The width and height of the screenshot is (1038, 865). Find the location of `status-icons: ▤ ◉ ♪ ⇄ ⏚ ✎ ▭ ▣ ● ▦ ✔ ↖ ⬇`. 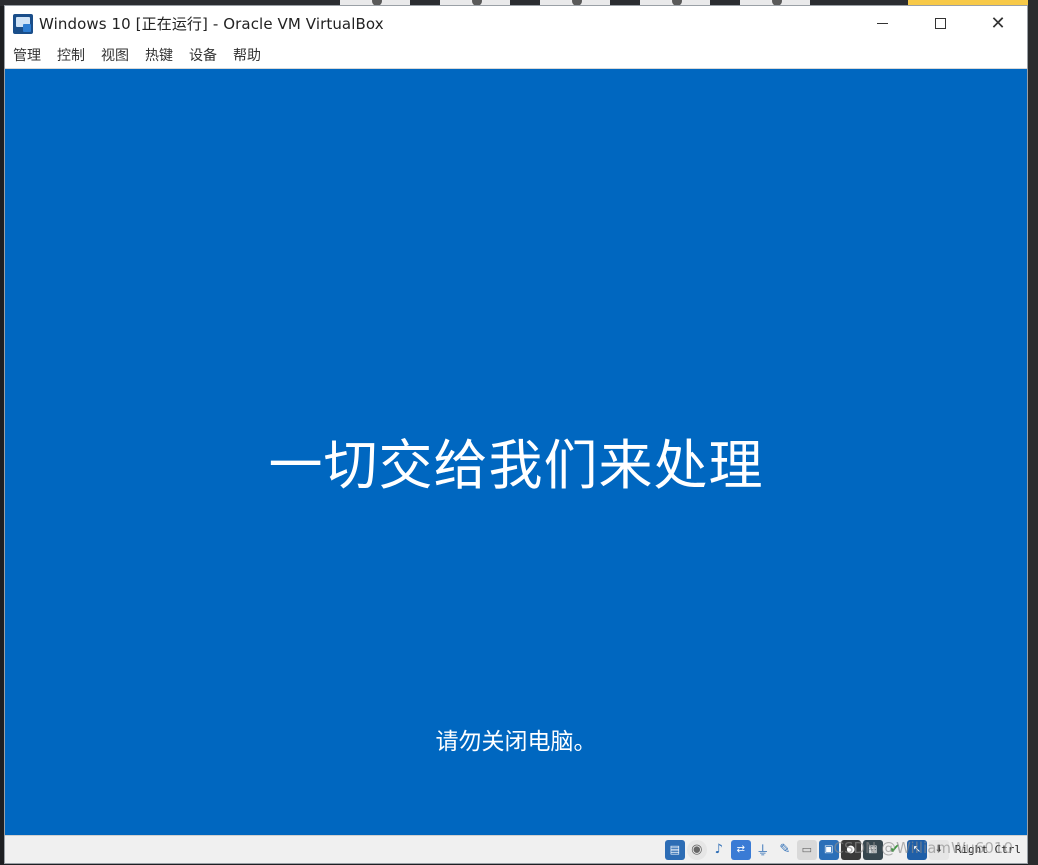

status-icons: ▤ ◉ ♪ ⇄ ⏚ ✎ ▭ ▣ ● ▦ ✔ ↖ ⬇ is located at coordinates (806, 849).